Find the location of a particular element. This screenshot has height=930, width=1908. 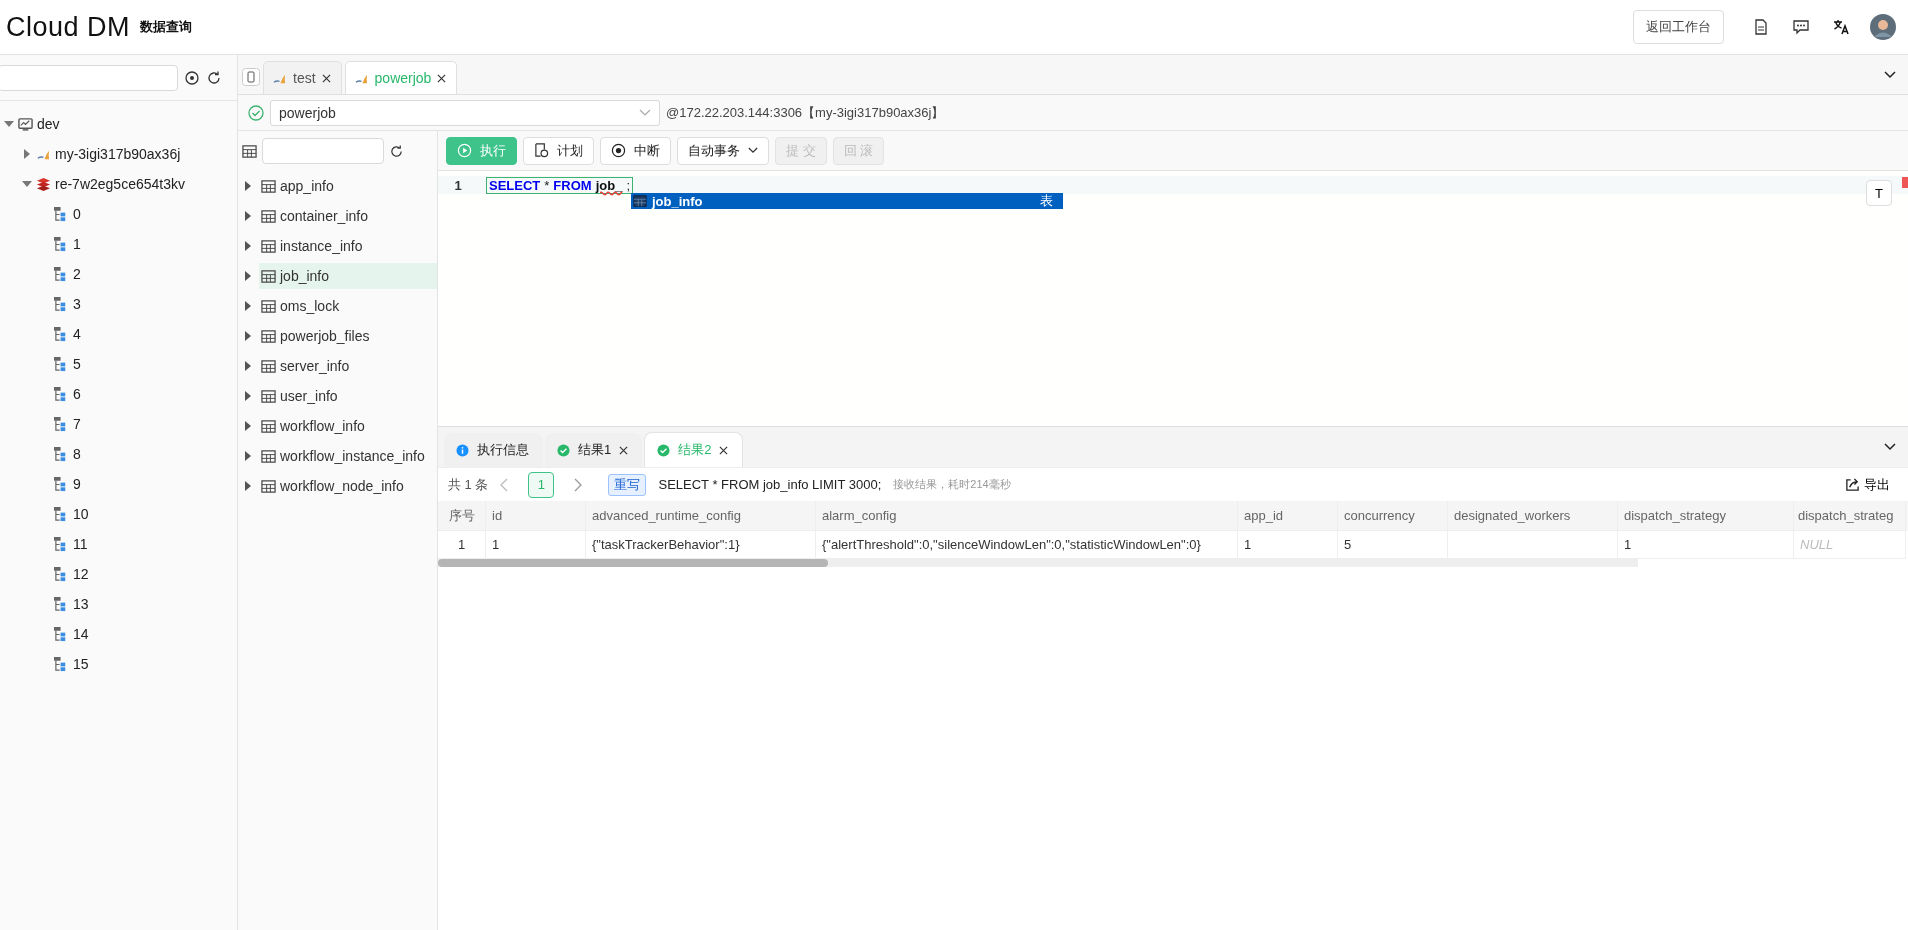

tree-item: dev is located at coordinates (48, 124).